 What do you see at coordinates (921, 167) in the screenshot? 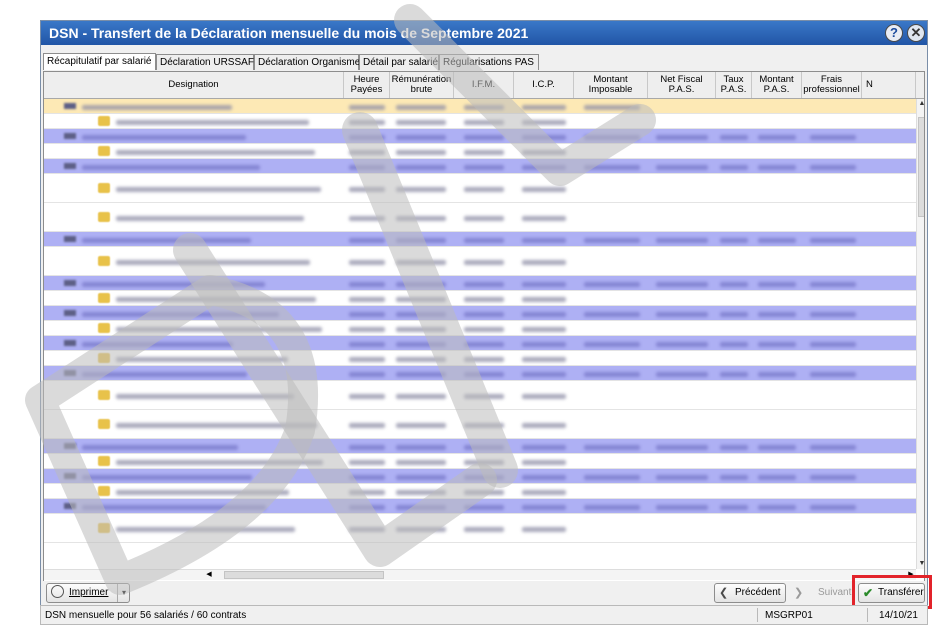
I see `vertical-scroll-thumb` at bounding box center [921, 167].